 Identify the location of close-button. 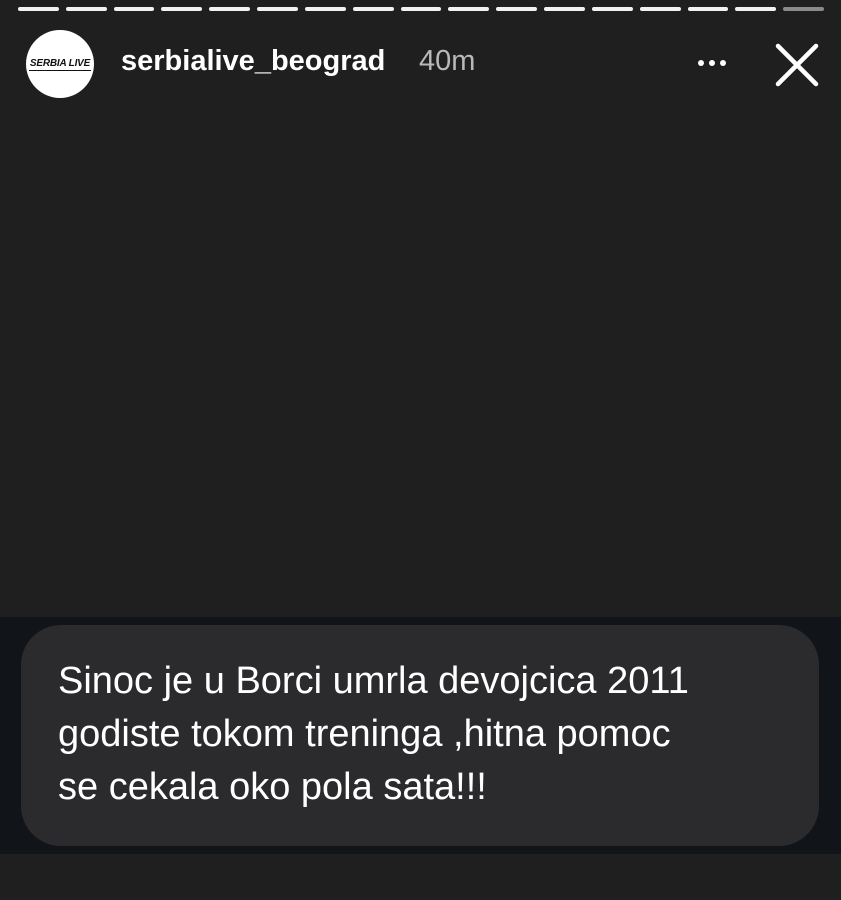
(797, 65).